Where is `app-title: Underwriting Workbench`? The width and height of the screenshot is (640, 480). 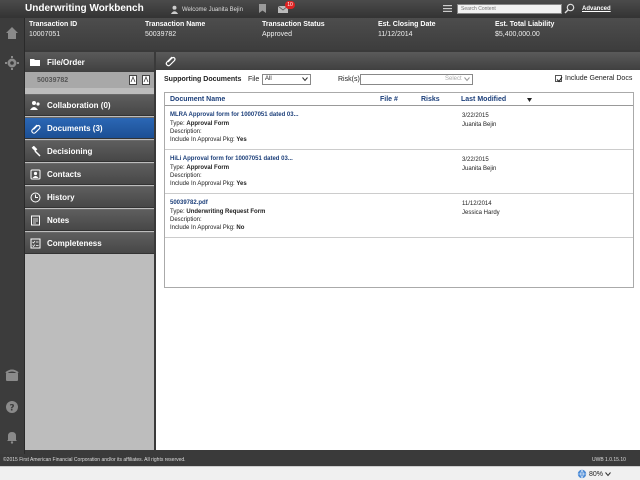 app-title: Underwriting Workbench is located at coordinates (84, 8).